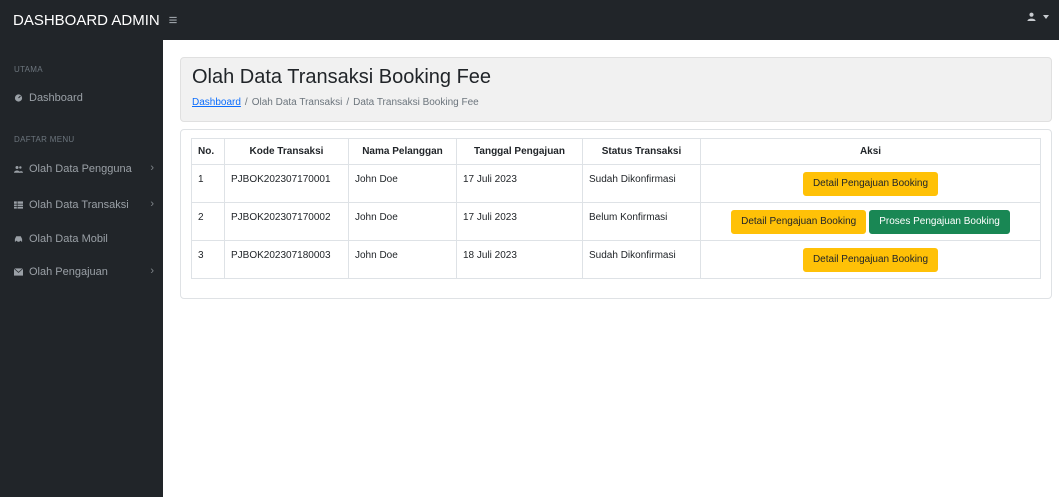 Image resolution: width=1059 pixels, height=497 pixels. I want to click on cell-tanggal: 18 Juli 2023, so click(519, 259).